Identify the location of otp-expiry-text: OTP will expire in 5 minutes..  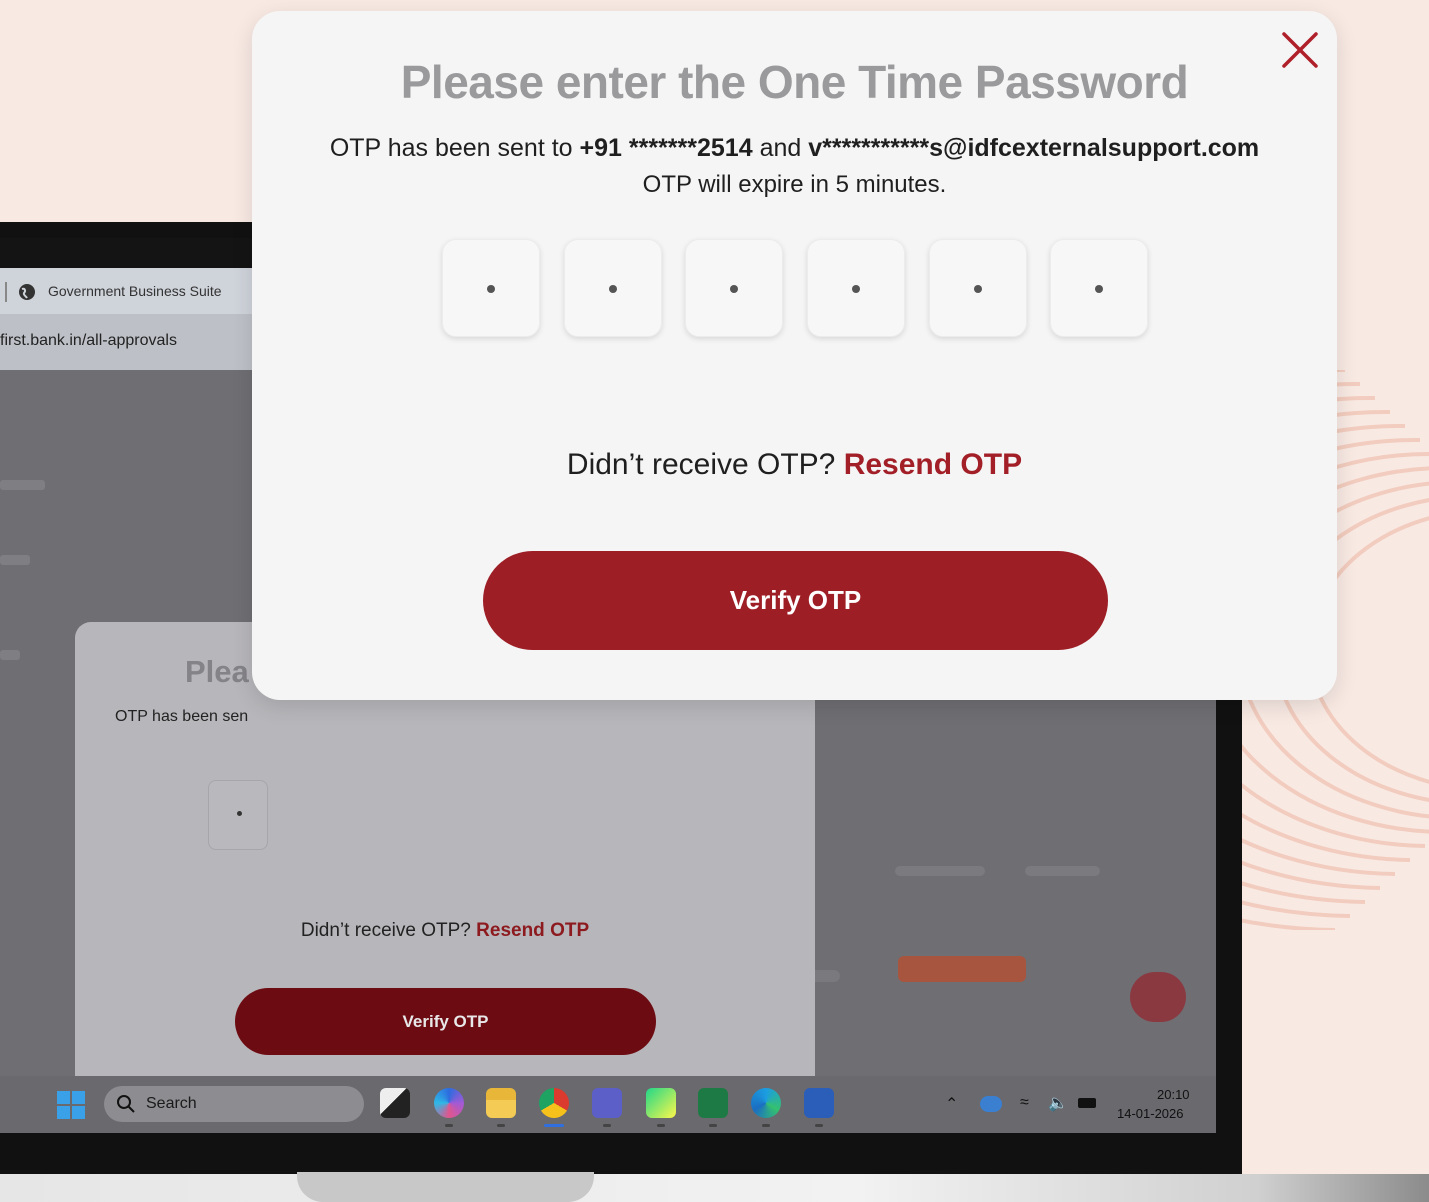
(794, 184).